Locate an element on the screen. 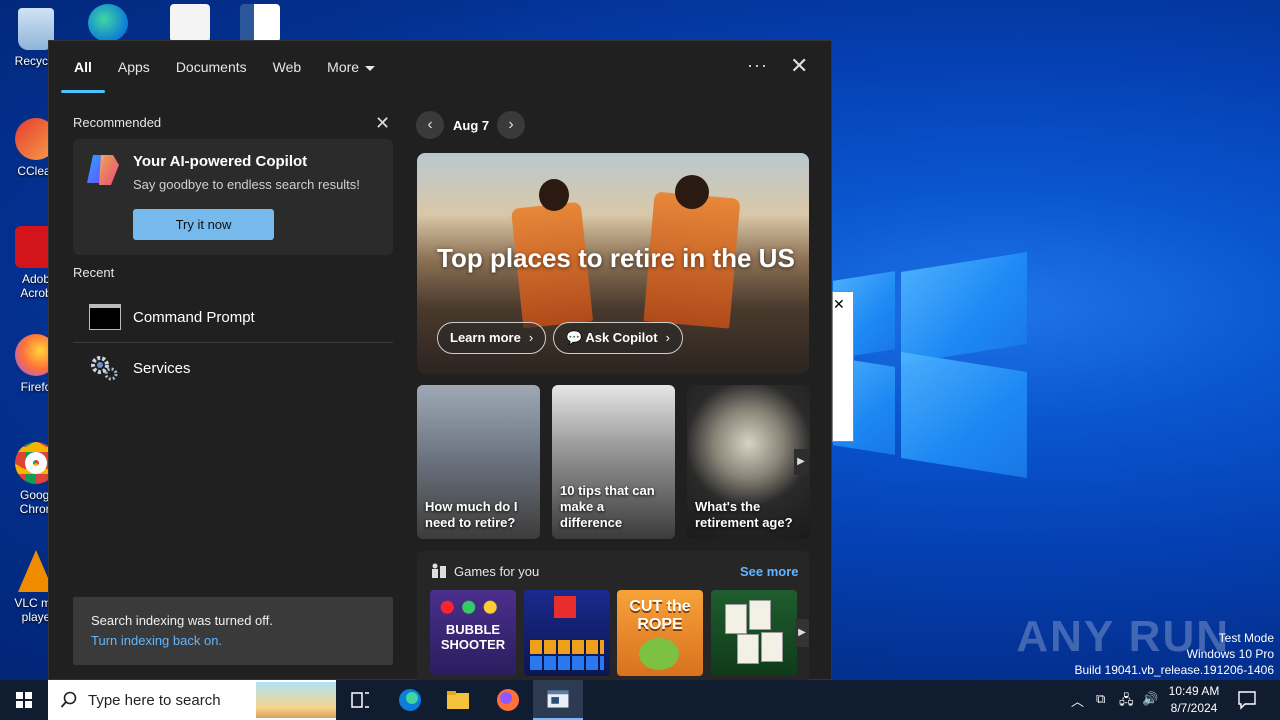  gears-icon is located at coordinates (104, 368).